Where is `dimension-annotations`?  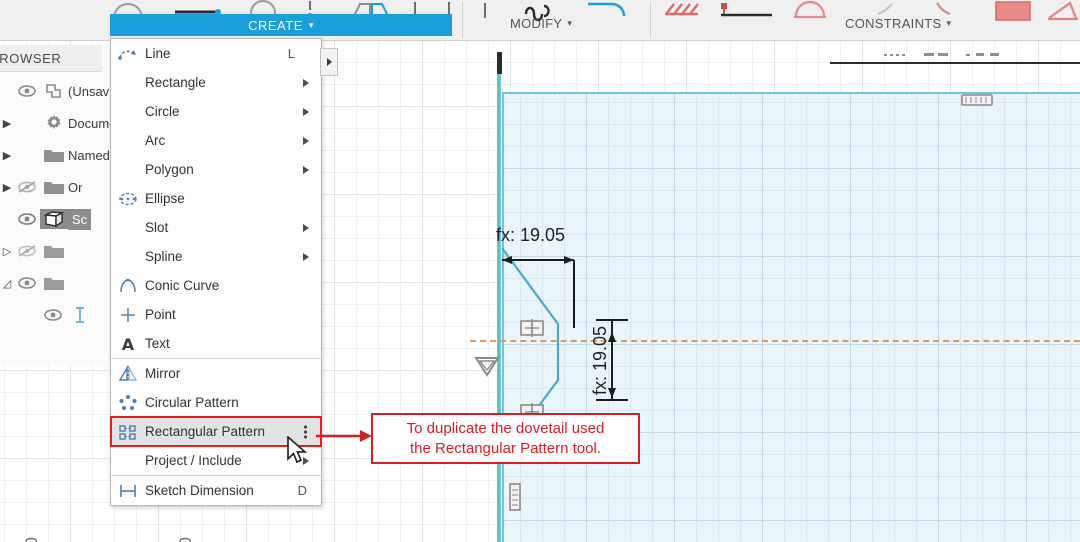
dimension-annotations is located at coordinates (565, 328).